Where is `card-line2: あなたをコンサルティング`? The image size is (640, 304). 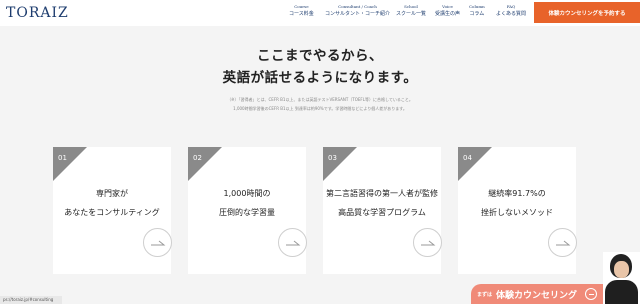
card-line2: あなたをコンサルティング is located at coordinates (112, 212).